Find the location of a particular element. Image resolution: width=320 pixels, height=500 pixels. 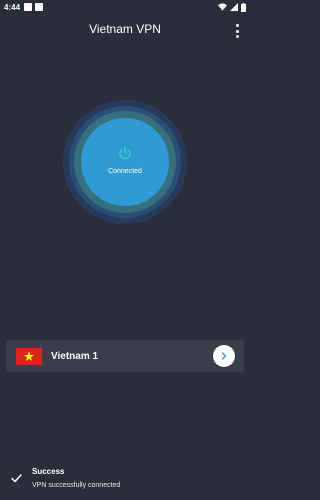

app-title: Vietnam VPN is located at coordinates (125, 29).